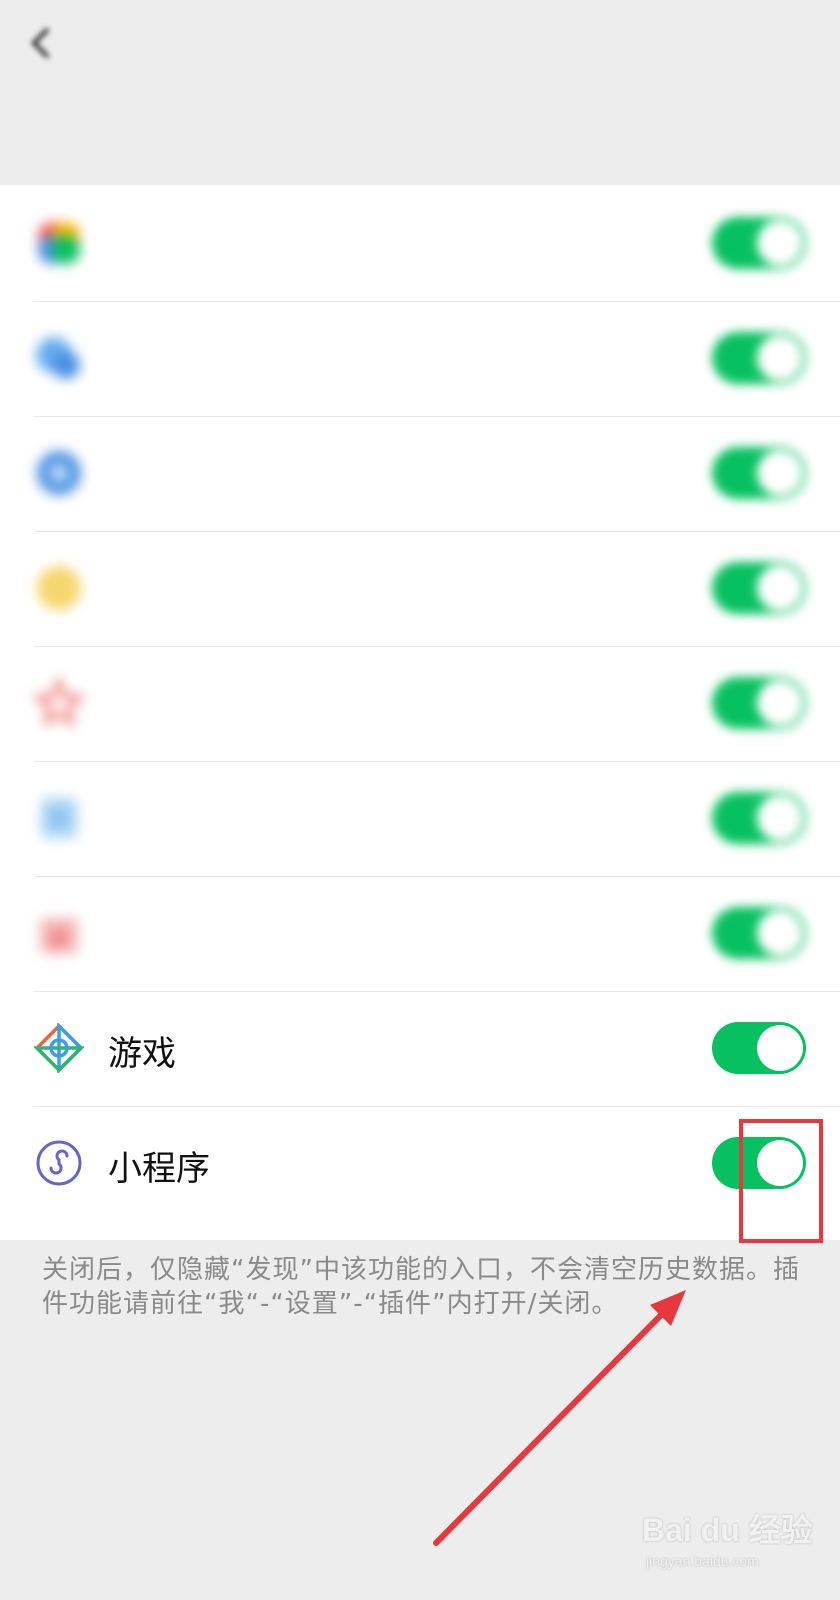  I want to click on watermark: Bai du 经验 jingyan.baidu.com, so click(732, 1545).